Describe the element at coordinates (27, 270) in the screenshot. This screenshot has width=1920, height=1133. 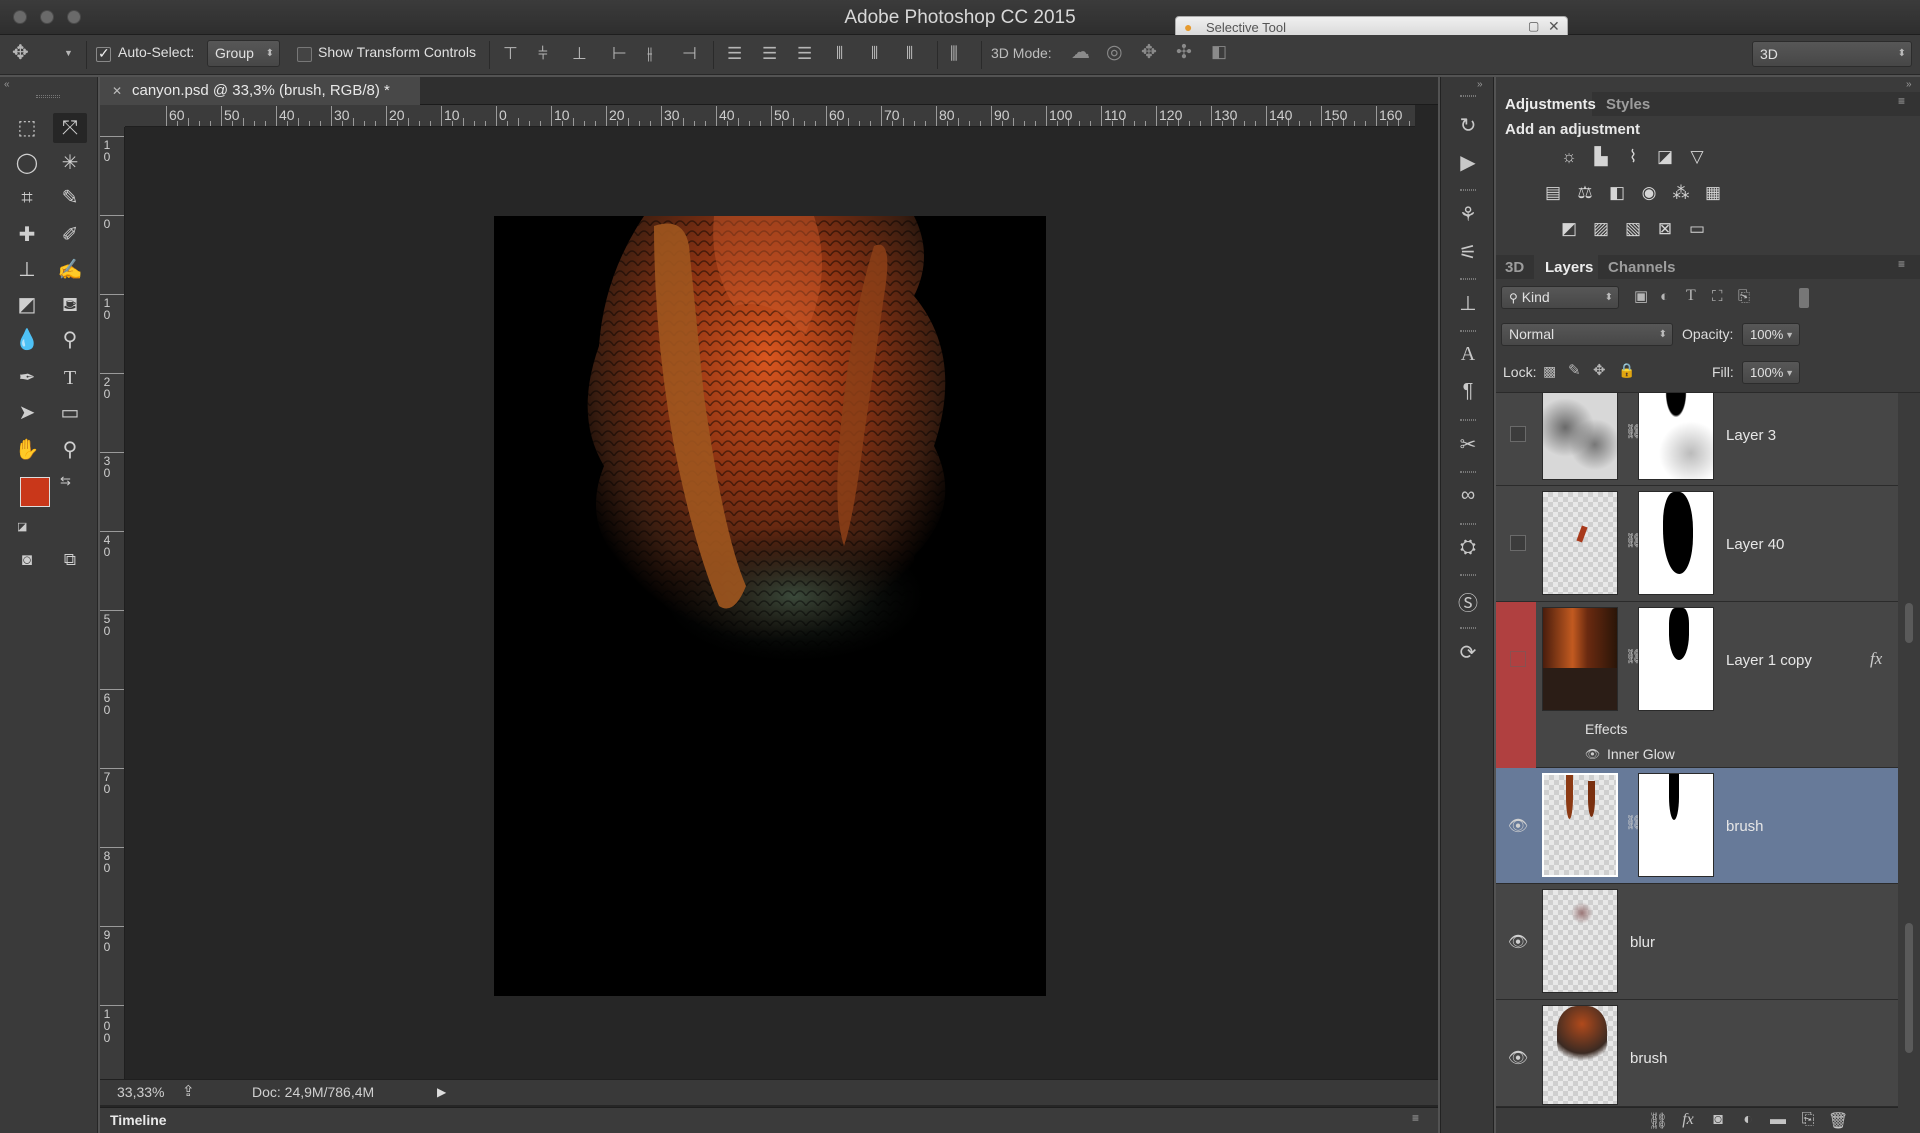
I see `clone-stamp-tool-icon: ⊥` at that location.